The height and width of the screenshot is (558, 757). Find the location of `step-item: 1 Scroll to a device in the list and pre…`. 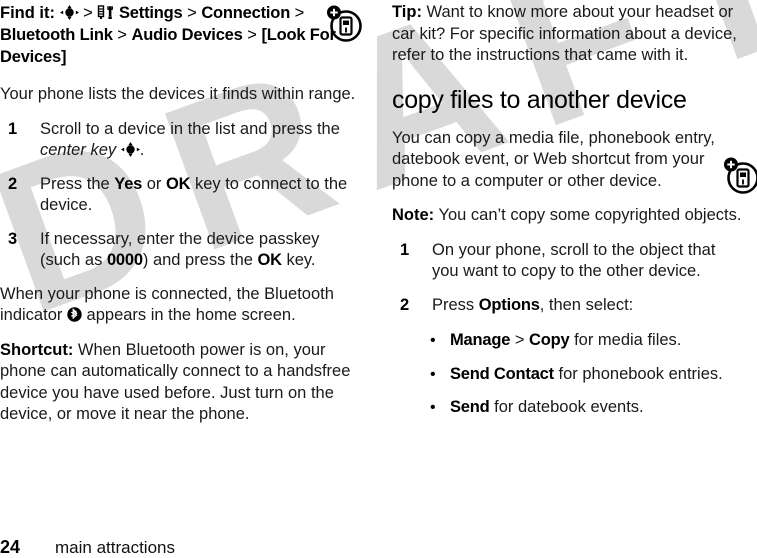

step-item: 1 Scroll to a device in the list and pre… is located at coordinates (181, 140).